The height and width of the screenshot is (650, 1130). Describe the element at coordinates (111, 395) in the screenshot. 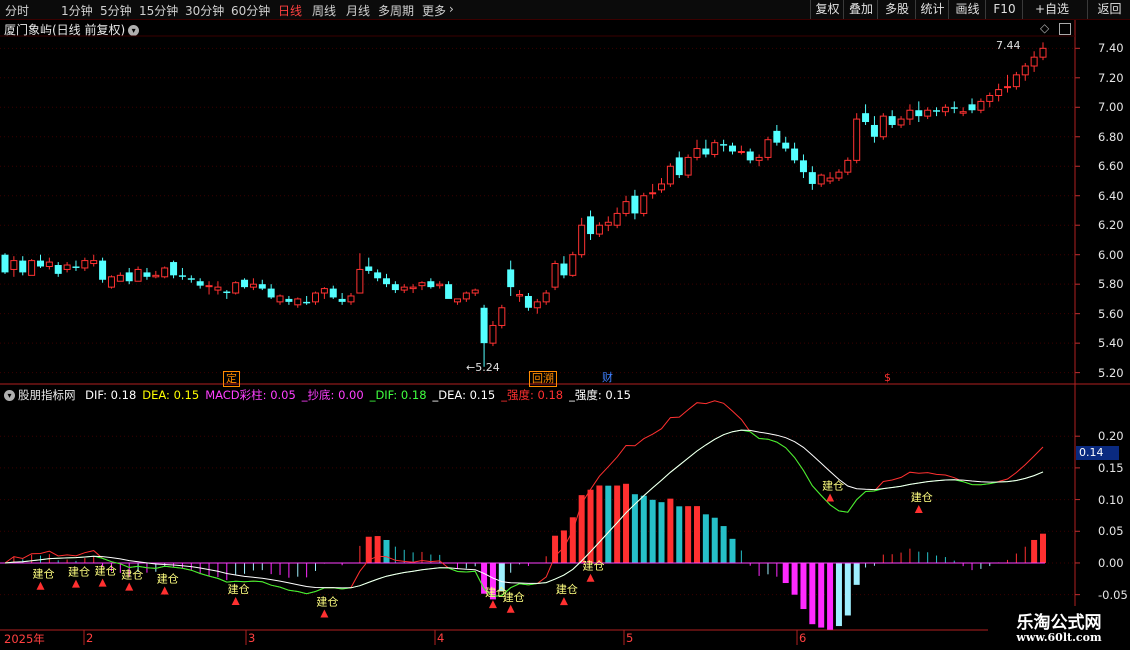

I see `indicator-legend-item: DIF: 0.18` at that location.